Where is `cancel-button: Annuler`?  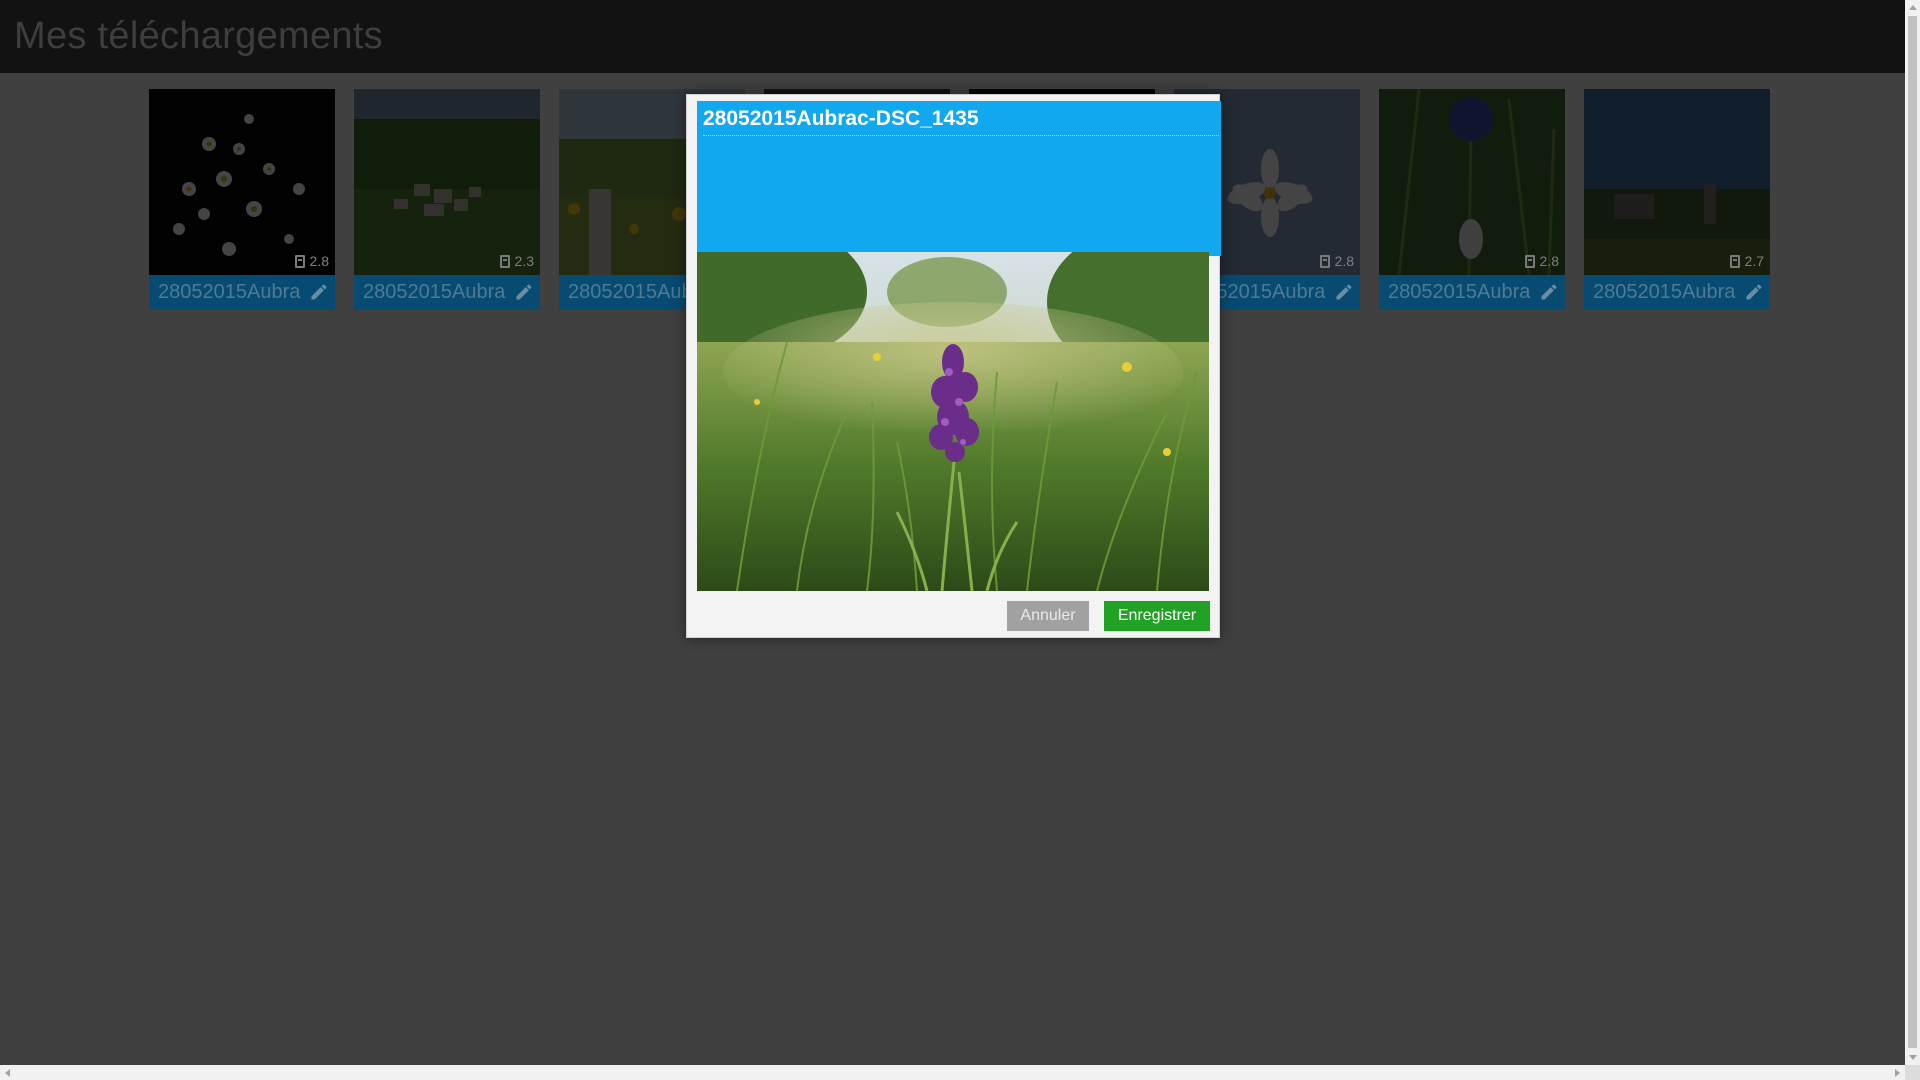
cancel-button: Annuler is located at coordinates (1048, 616).